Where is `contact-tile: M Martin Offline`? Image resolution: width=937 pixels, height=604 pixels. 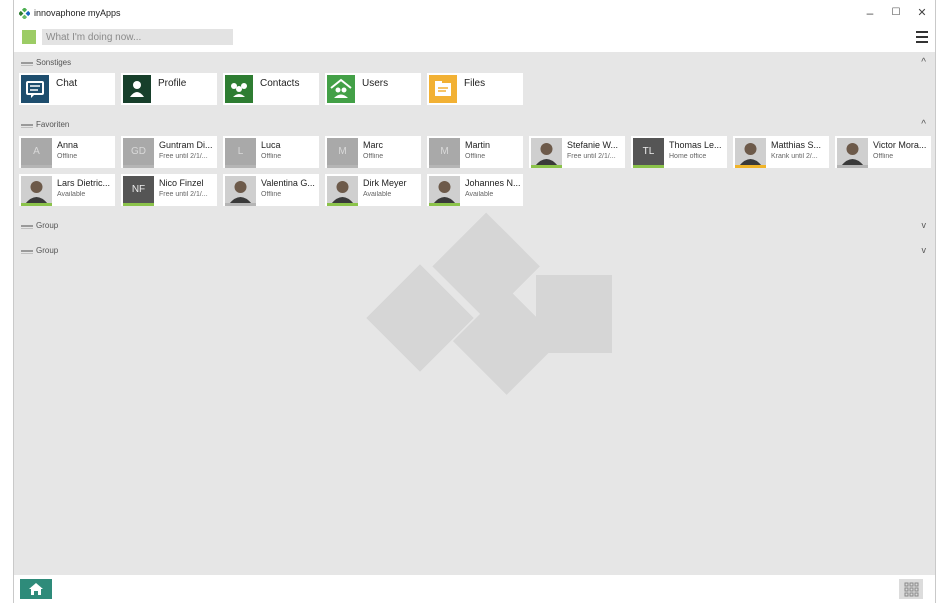 contact-tile: M Martin Offline is located at coordinates (475, 152).